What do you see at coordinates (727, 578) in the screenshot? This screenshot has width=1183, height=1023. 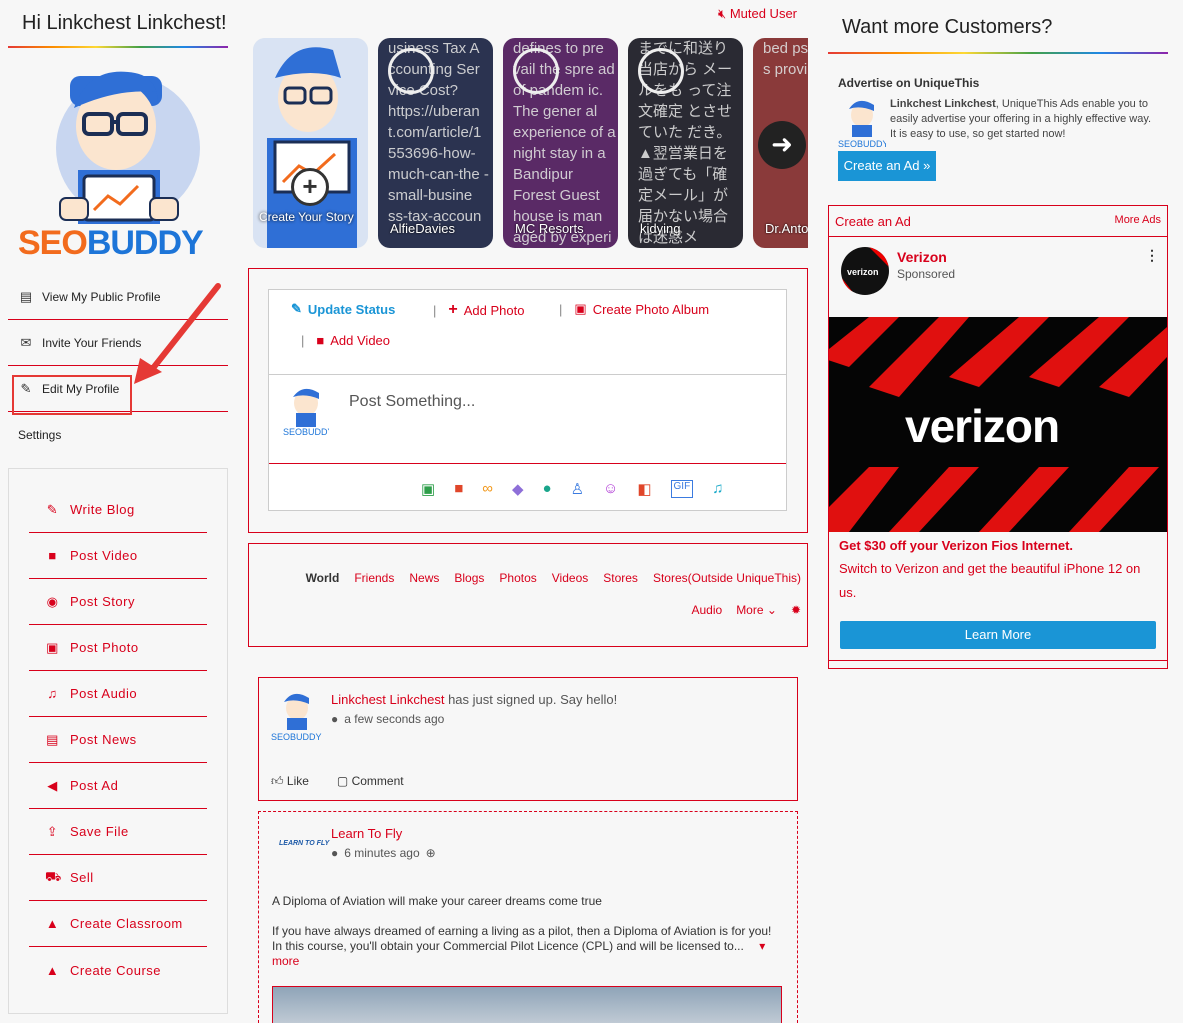 I see `filter-stores-outside: Stores(Outside UniqueThis)` at bounding box center [727, 578].